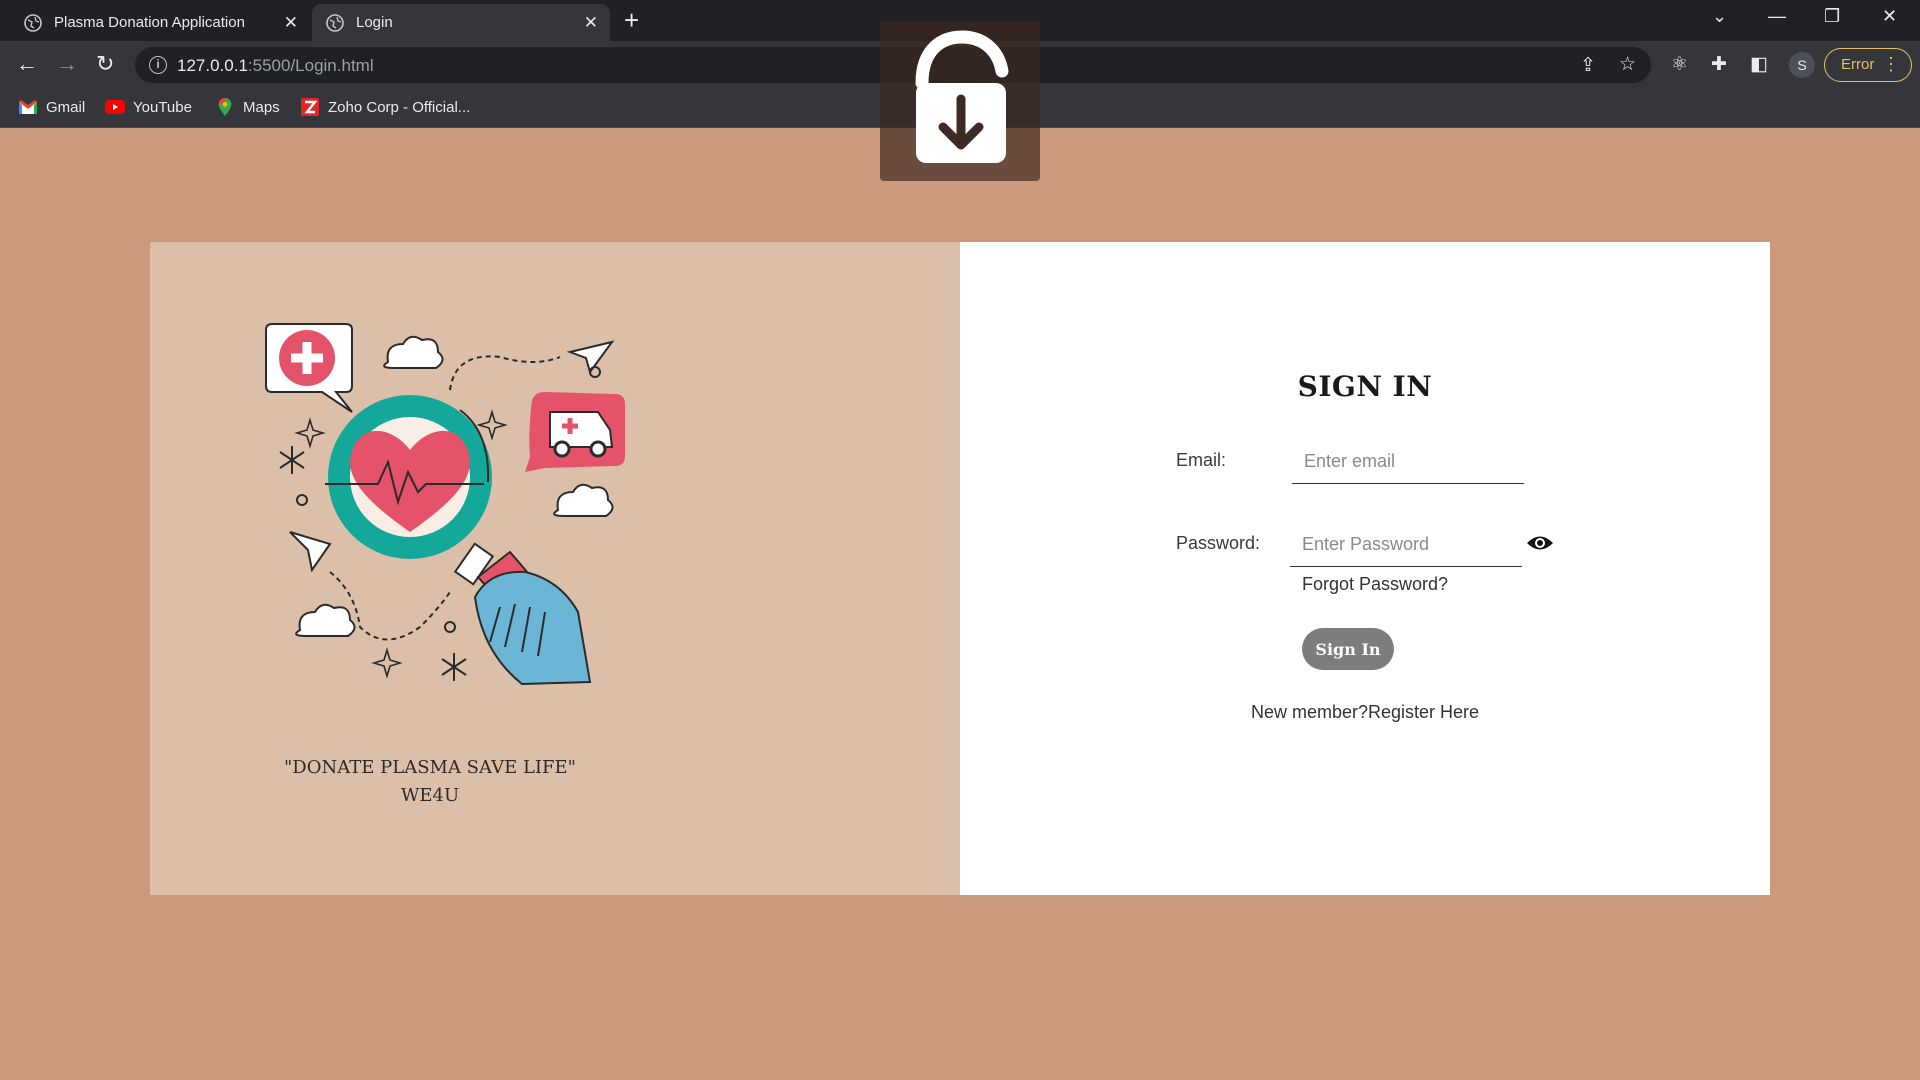  What do you see at coordinates (1588, 66) in the screenshot?
I see `share-icon: ⇪` at bounding box center [1588, 66].